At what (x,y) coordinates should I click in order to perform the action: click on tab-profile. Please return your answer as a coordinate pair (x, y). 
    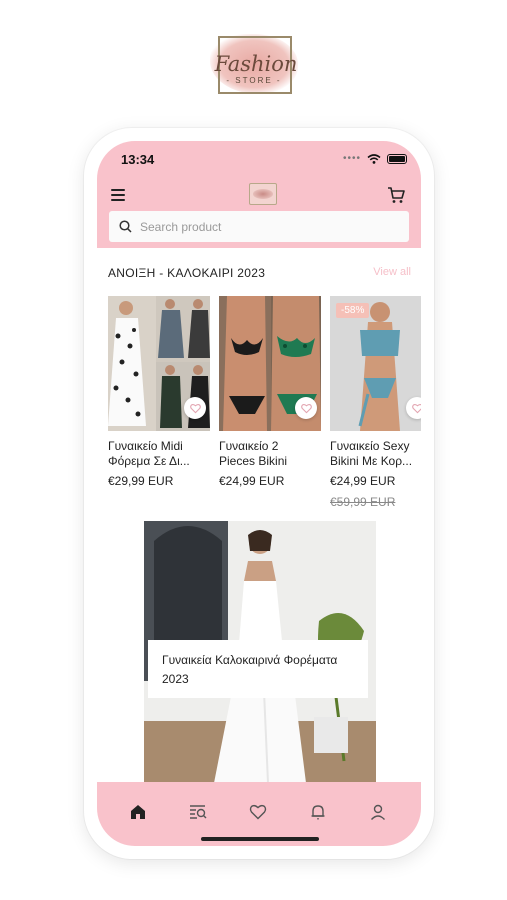
    Looking at the image, I should click on (378, 812).